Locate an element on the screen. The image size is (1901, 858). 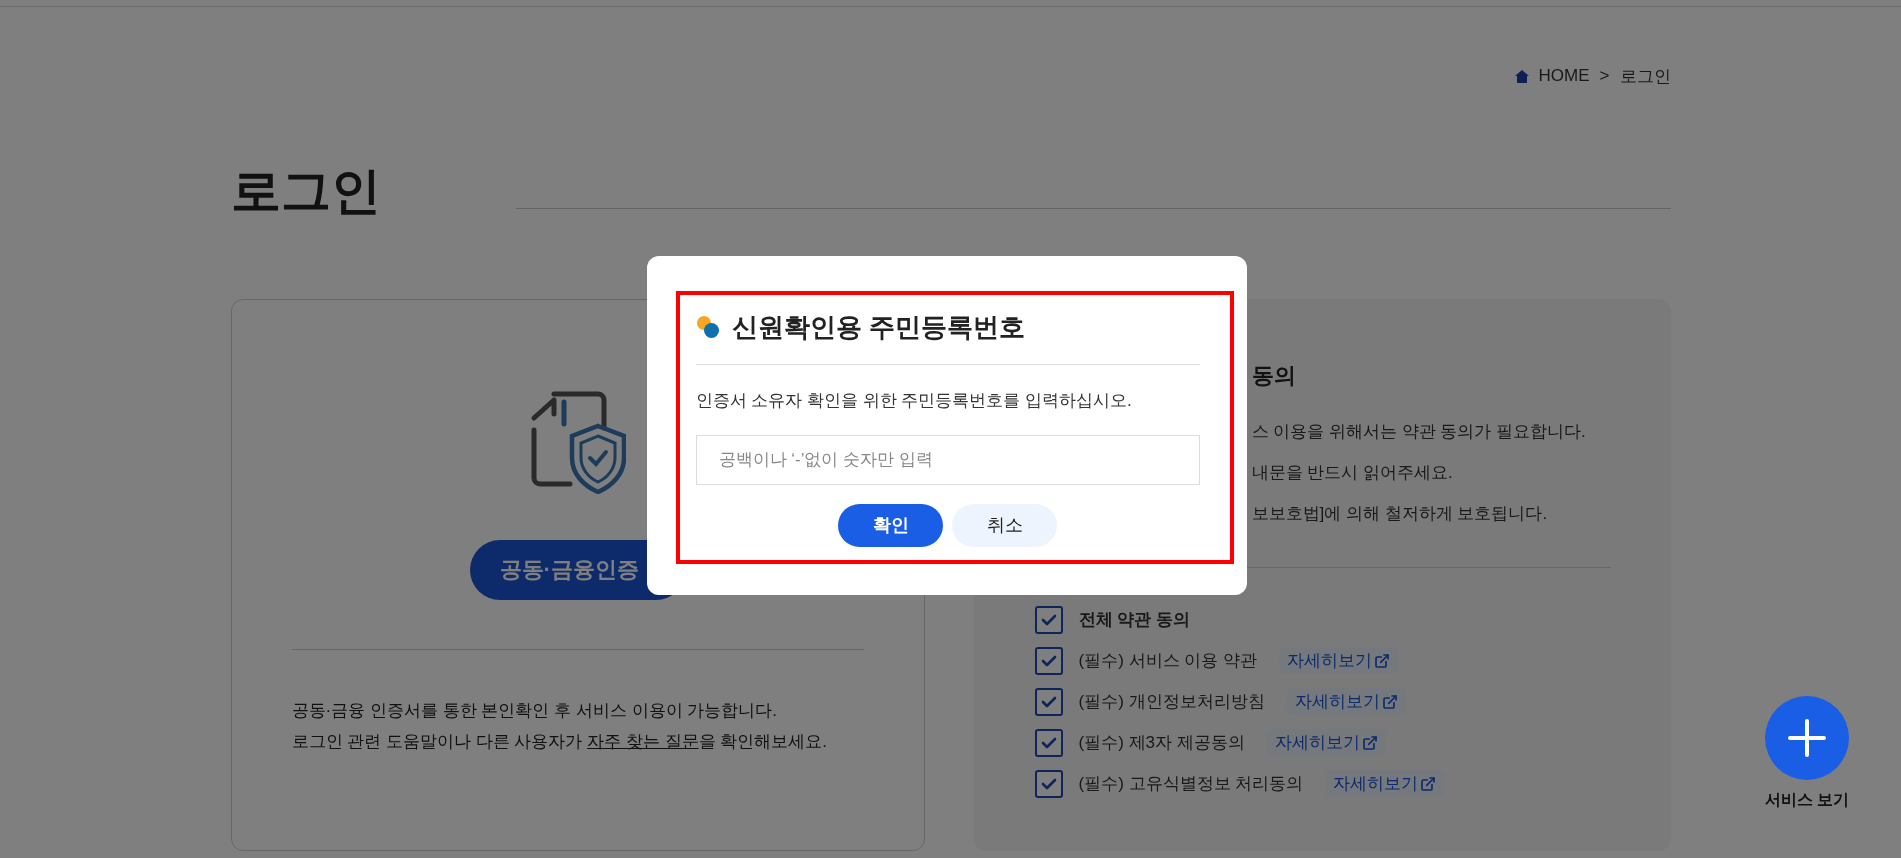
checkbox-label: (필수) 제3자 제공동의 is located at coordinates (1161, 743).